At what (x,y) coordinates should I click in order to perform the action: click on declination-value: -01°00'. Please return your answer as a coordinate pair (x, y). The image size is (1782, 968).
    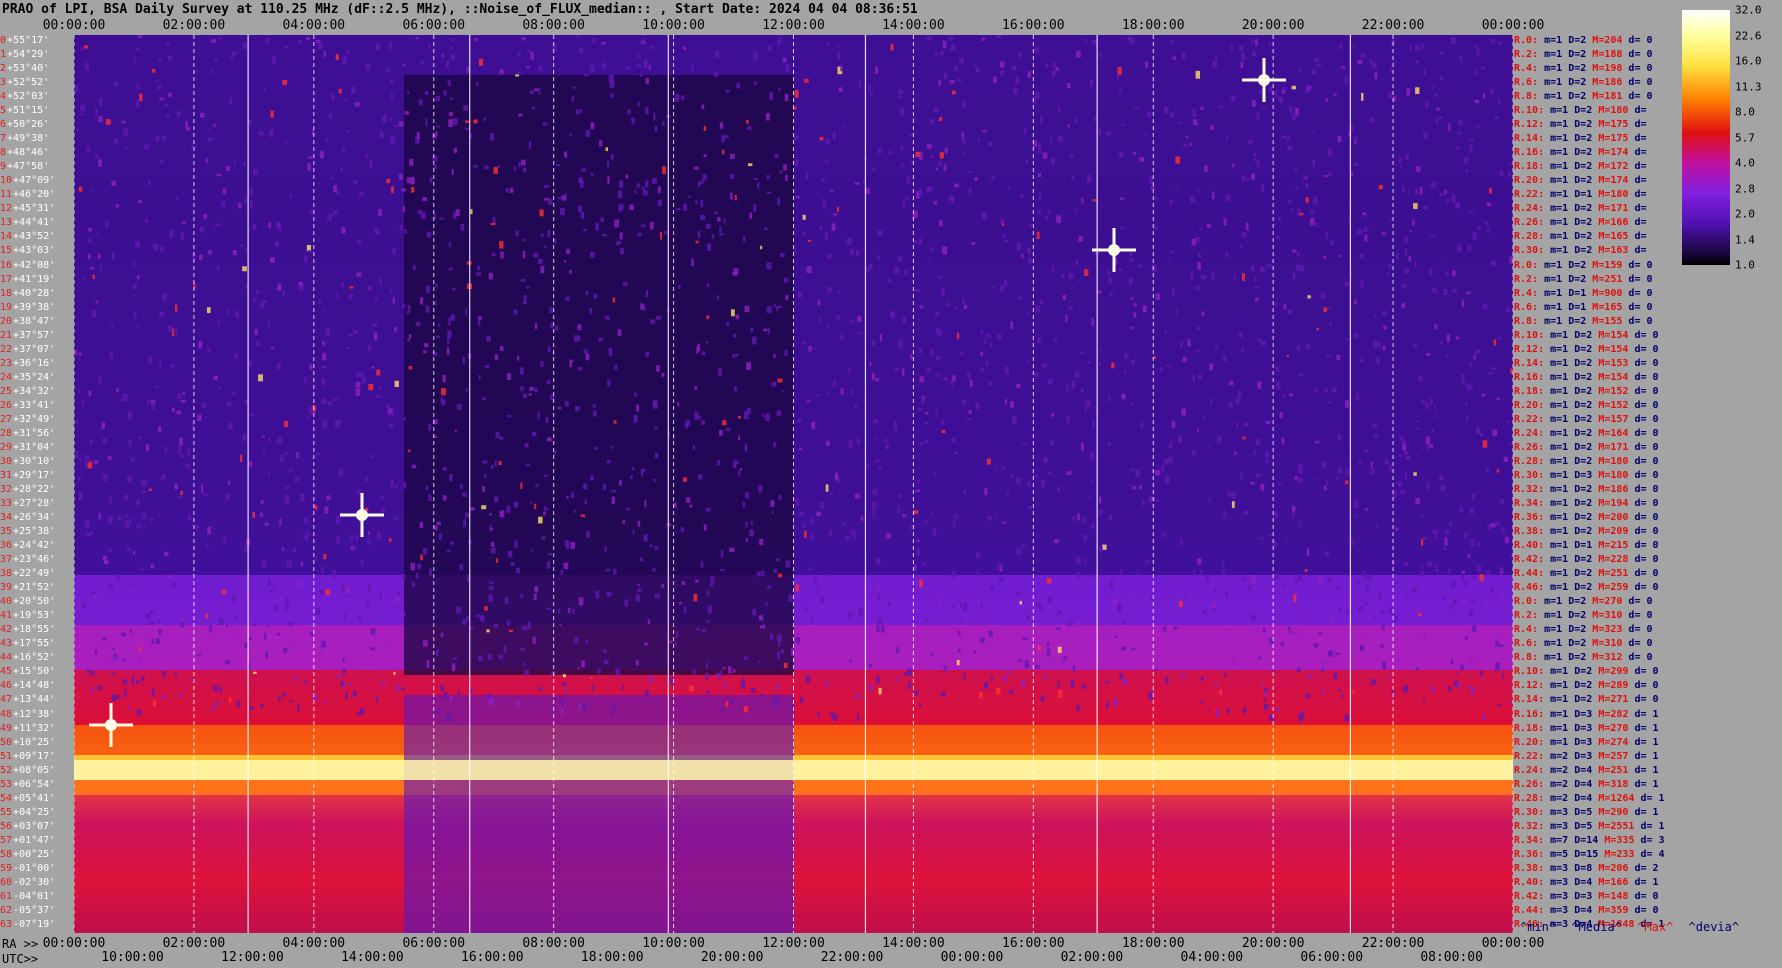
    Looking at the image, I should click on (34, 868).